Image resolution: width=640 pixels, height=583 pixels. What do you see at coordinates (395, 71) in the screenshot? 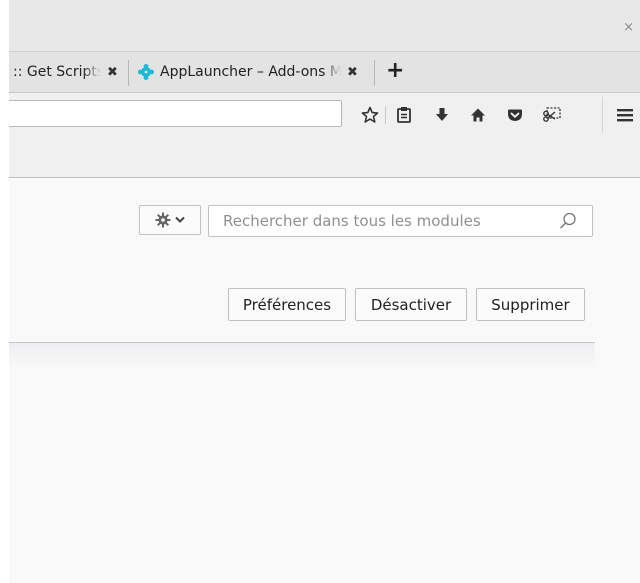
I see `new-tab-button: +` at bounding box center [395, 71].